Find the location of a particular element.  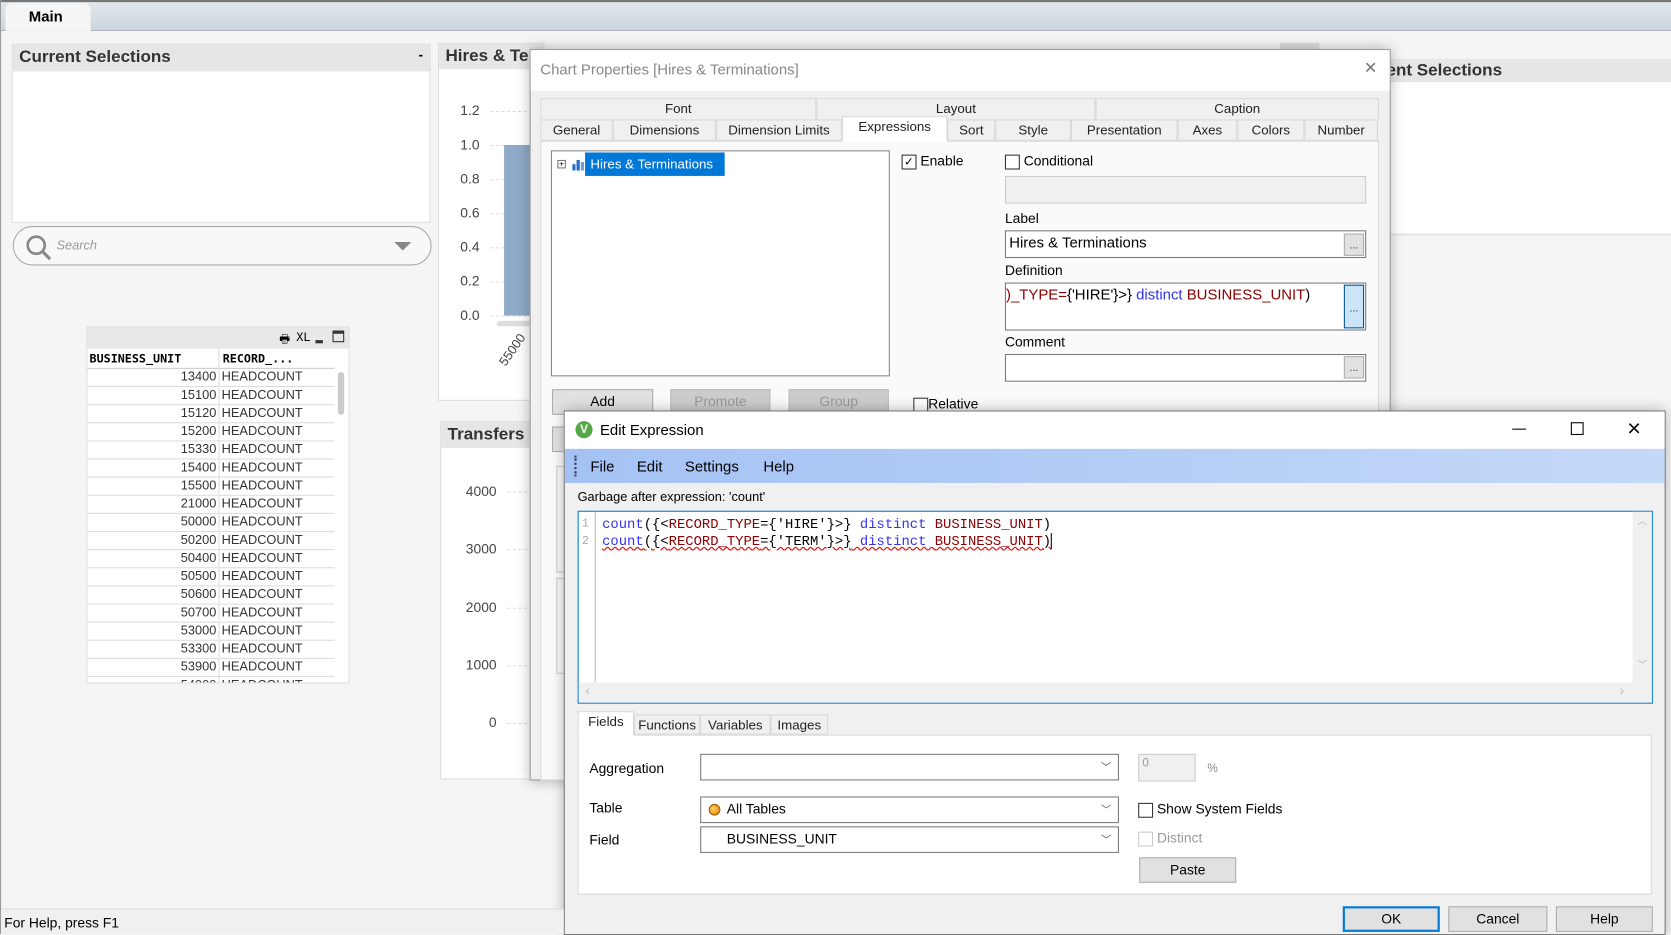

table-row: 50000 HEADCOUNT is located at coordinates (211, 523).